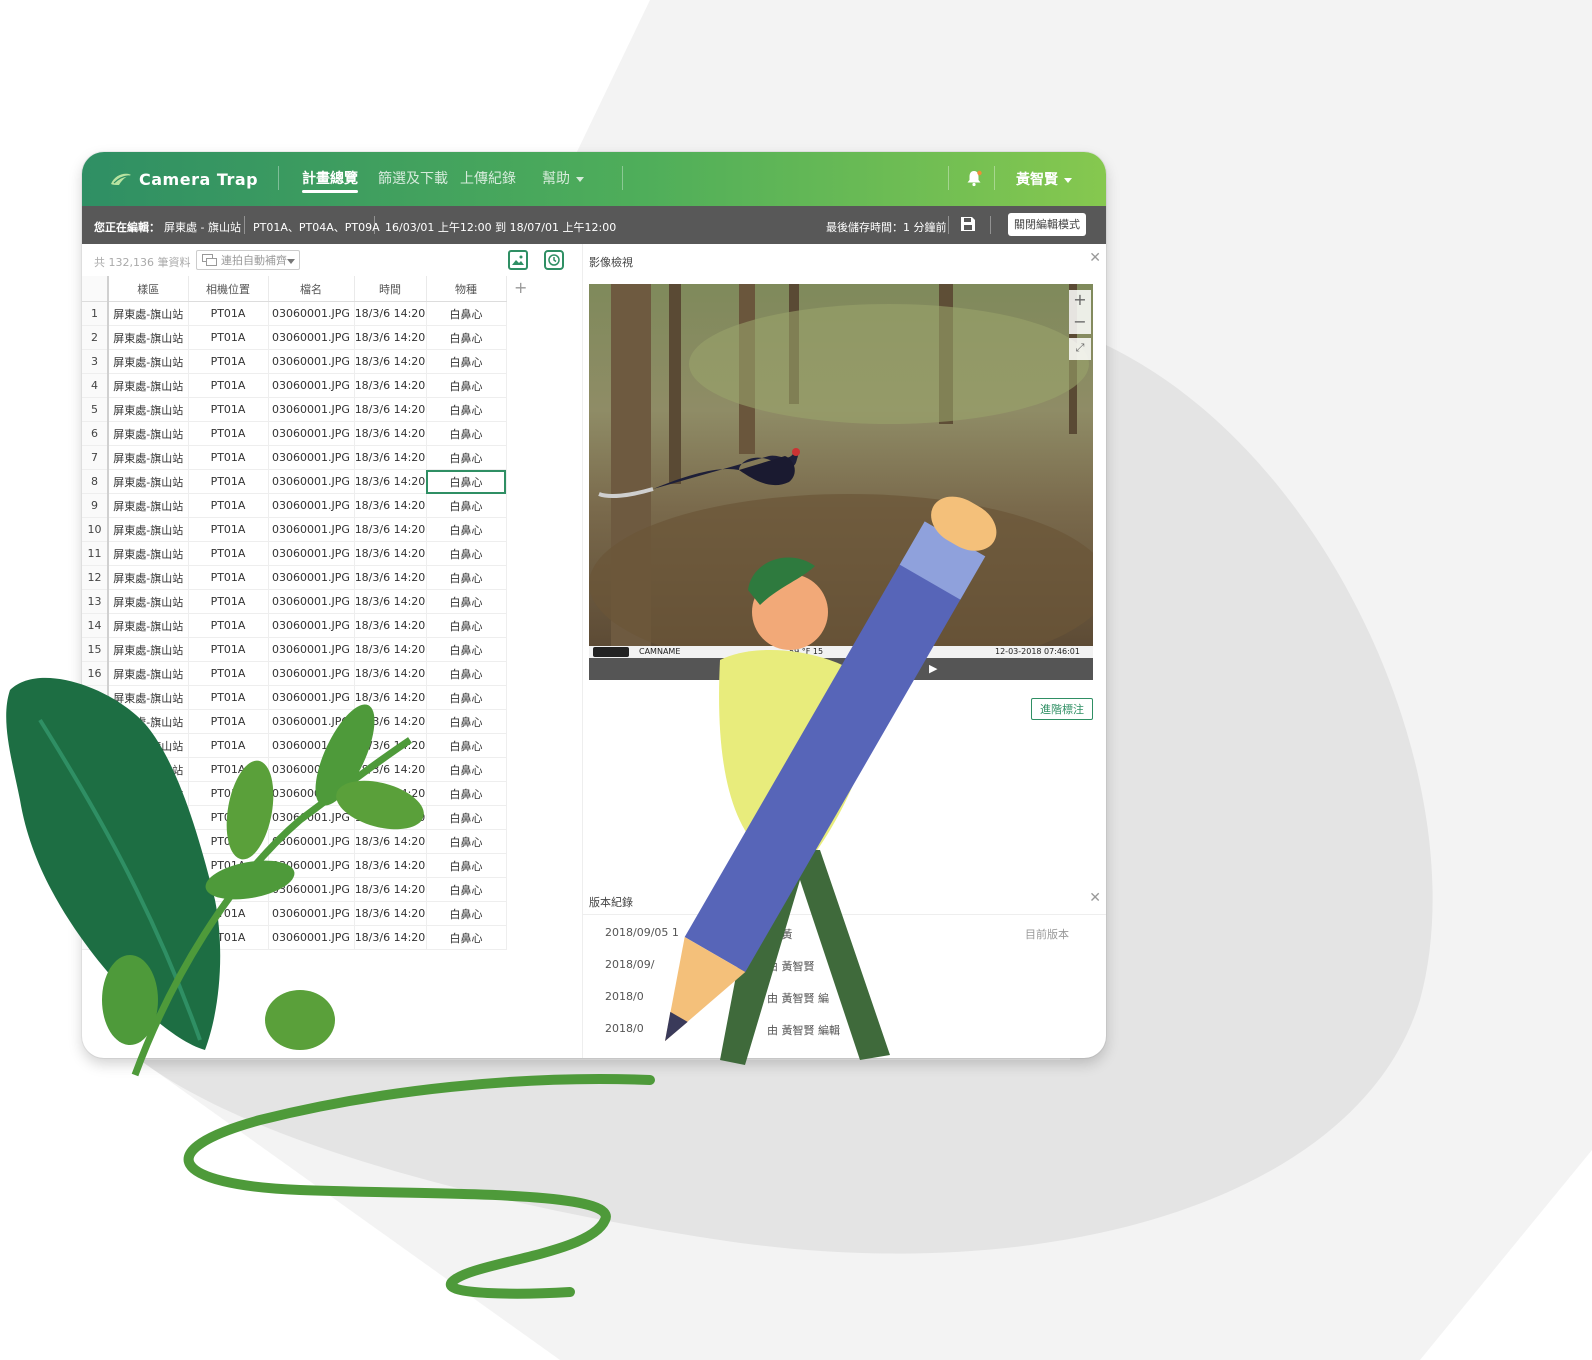 The image size is (1592, 1360). Describe the element at coordinates (311, 289) in the screenshot. I see `column-header-filename: 檔名` at that location.